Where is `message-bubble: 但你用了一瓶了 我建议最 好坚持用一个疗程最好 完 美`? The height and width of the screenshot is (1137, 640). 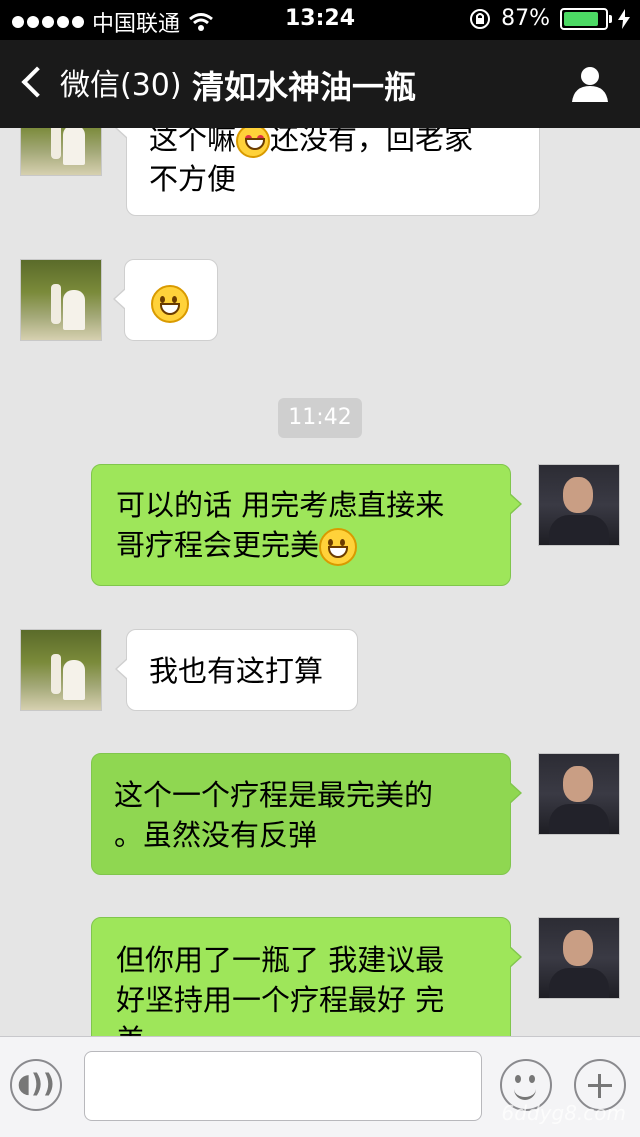 message-bubble: 但你用了一瓶了 我建议最 好坚持用一个疗程最好 完 美 is located at coordinates (306, 976).